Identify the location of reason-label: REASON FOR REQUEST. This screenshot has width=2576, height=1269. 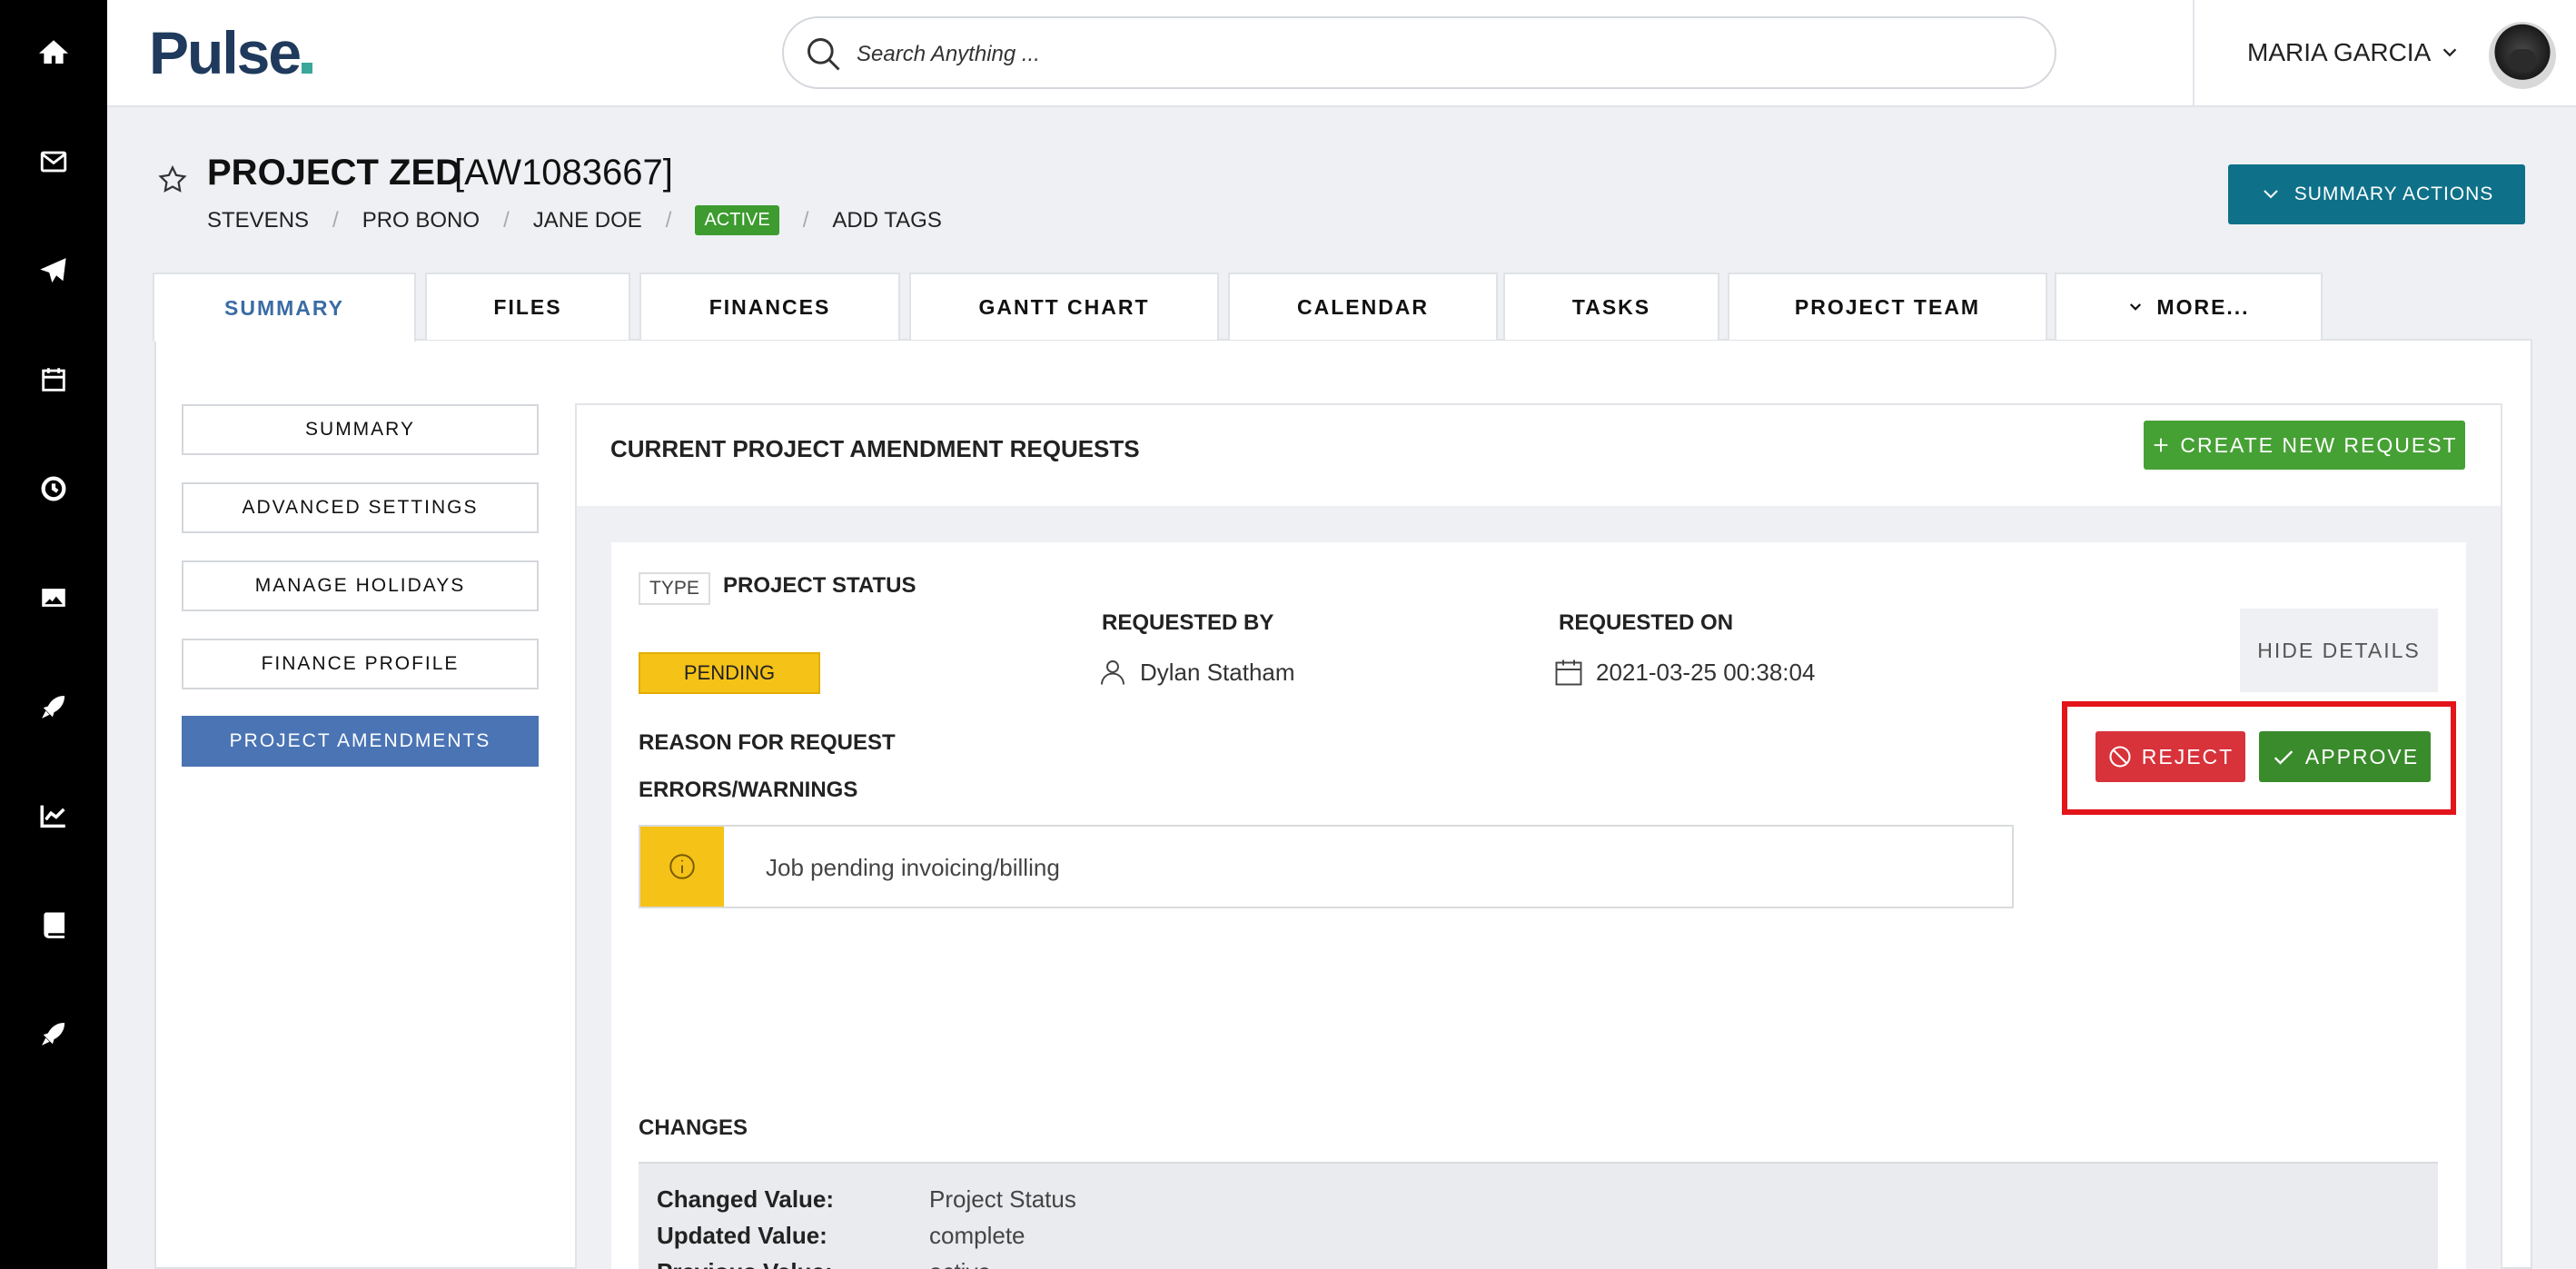
(767, 742).